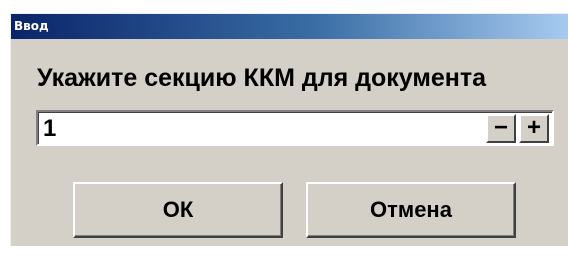 This screenshot has height=257, width=568. What do you see at coordinates (289, 26) in the screenshot?
I see `title-bar: Ввод` at bounding box center [289, 26].